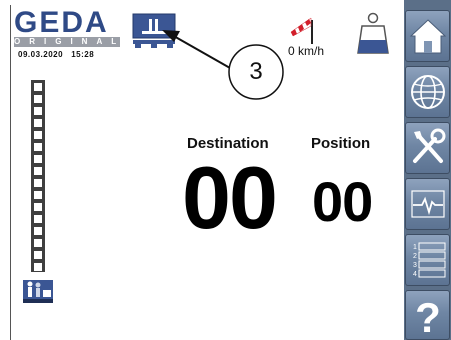  What do you see at coordinates (256, 71) in the screenshot?
I see `callout-number: 3` at bounding box center [256, 71].